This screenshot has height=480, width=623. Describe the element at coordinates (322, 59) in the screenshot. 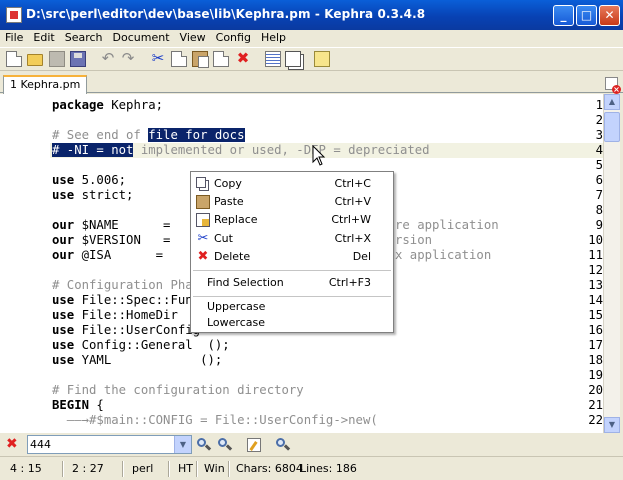

I see `notes-icon` at that location.